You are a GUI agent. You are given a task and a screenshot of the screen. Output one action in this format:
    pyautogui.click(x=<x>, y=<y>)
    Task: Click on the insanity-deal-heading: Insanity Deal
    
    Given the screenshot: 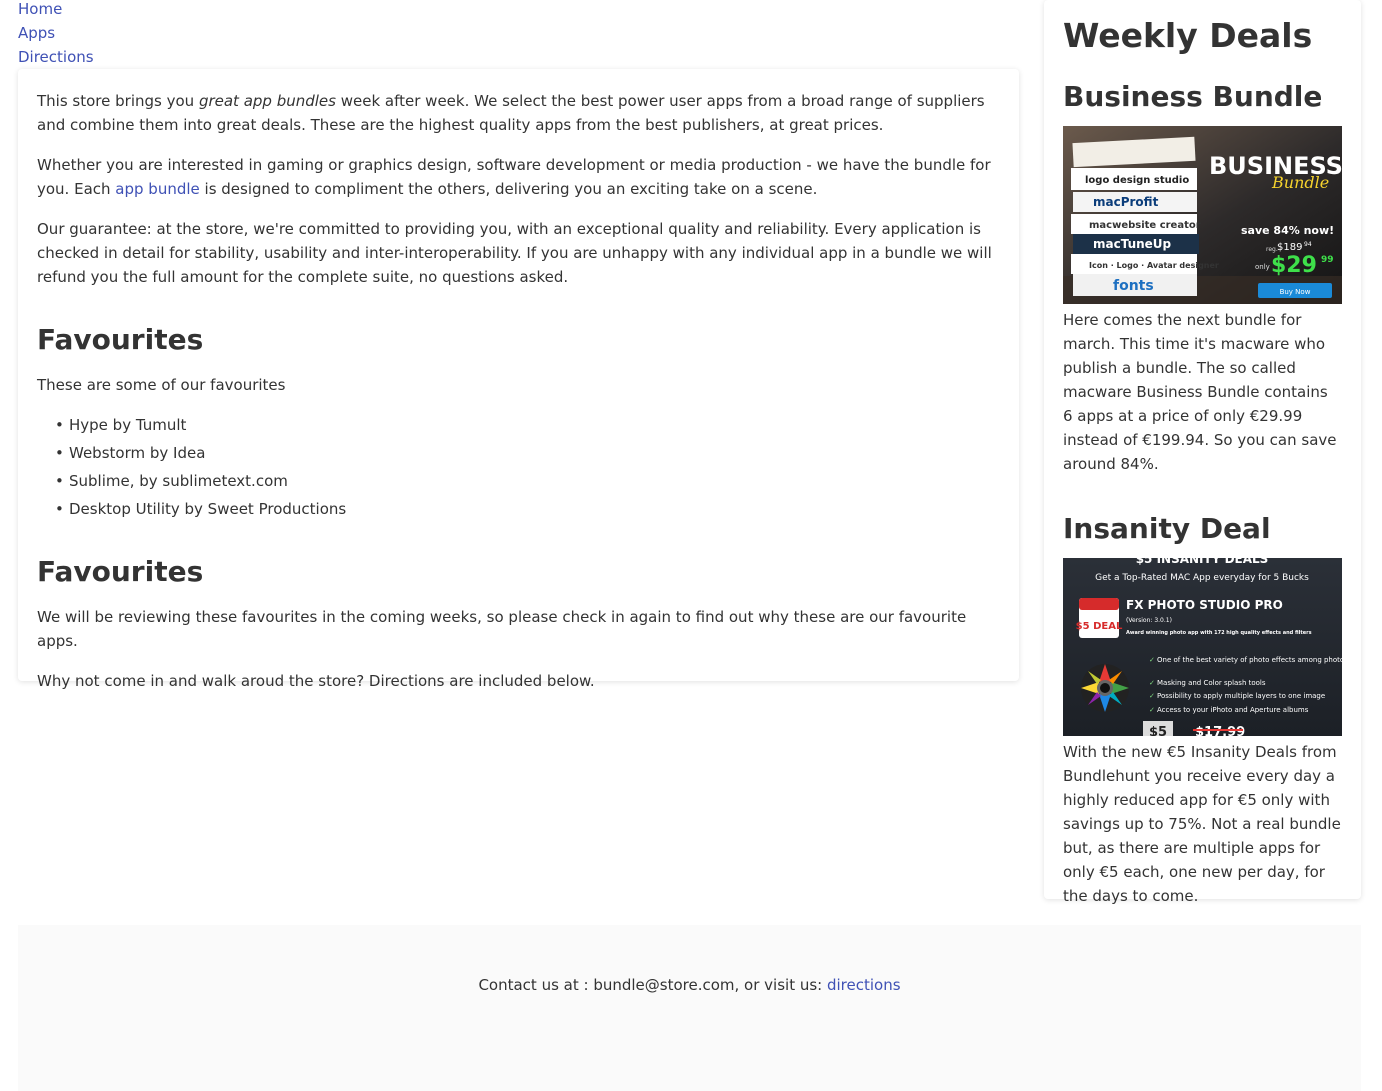 What is the action you would take?
    pyautogui.click(x=1167, y=528)
    